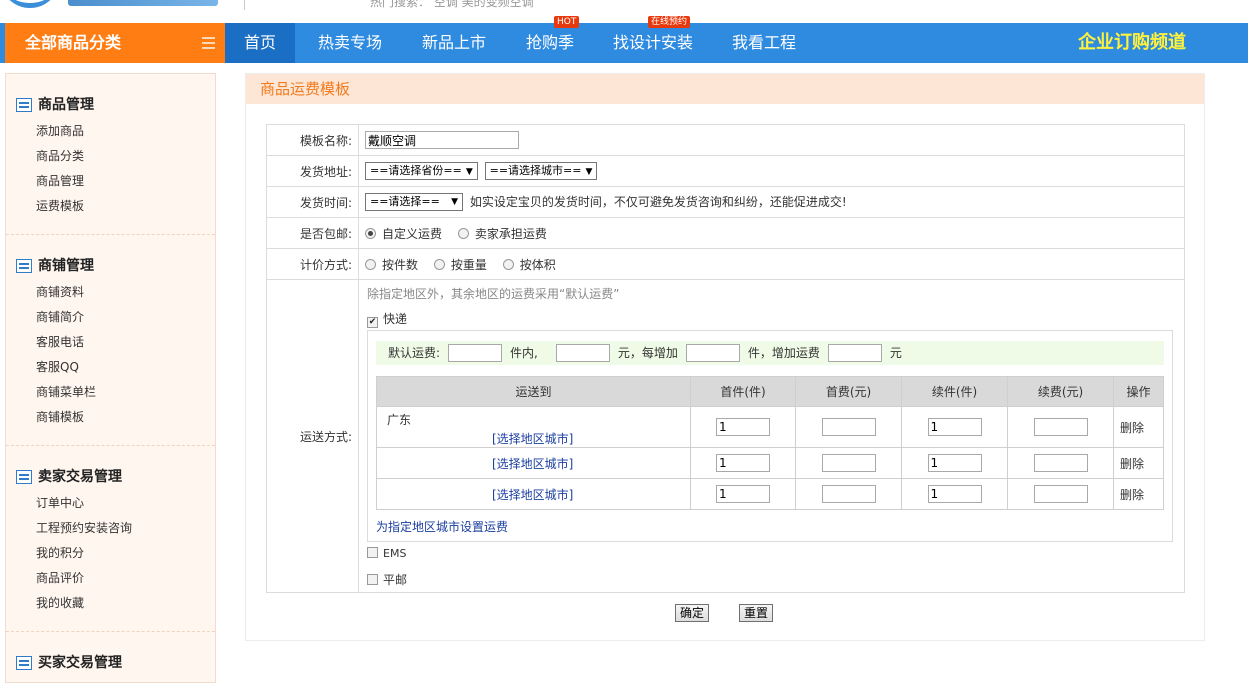  What do you see at coordinates (55, 266) in the screenshot?
I see `sidebar-group-title: 商铺管理` at bounding box center [55, 266].